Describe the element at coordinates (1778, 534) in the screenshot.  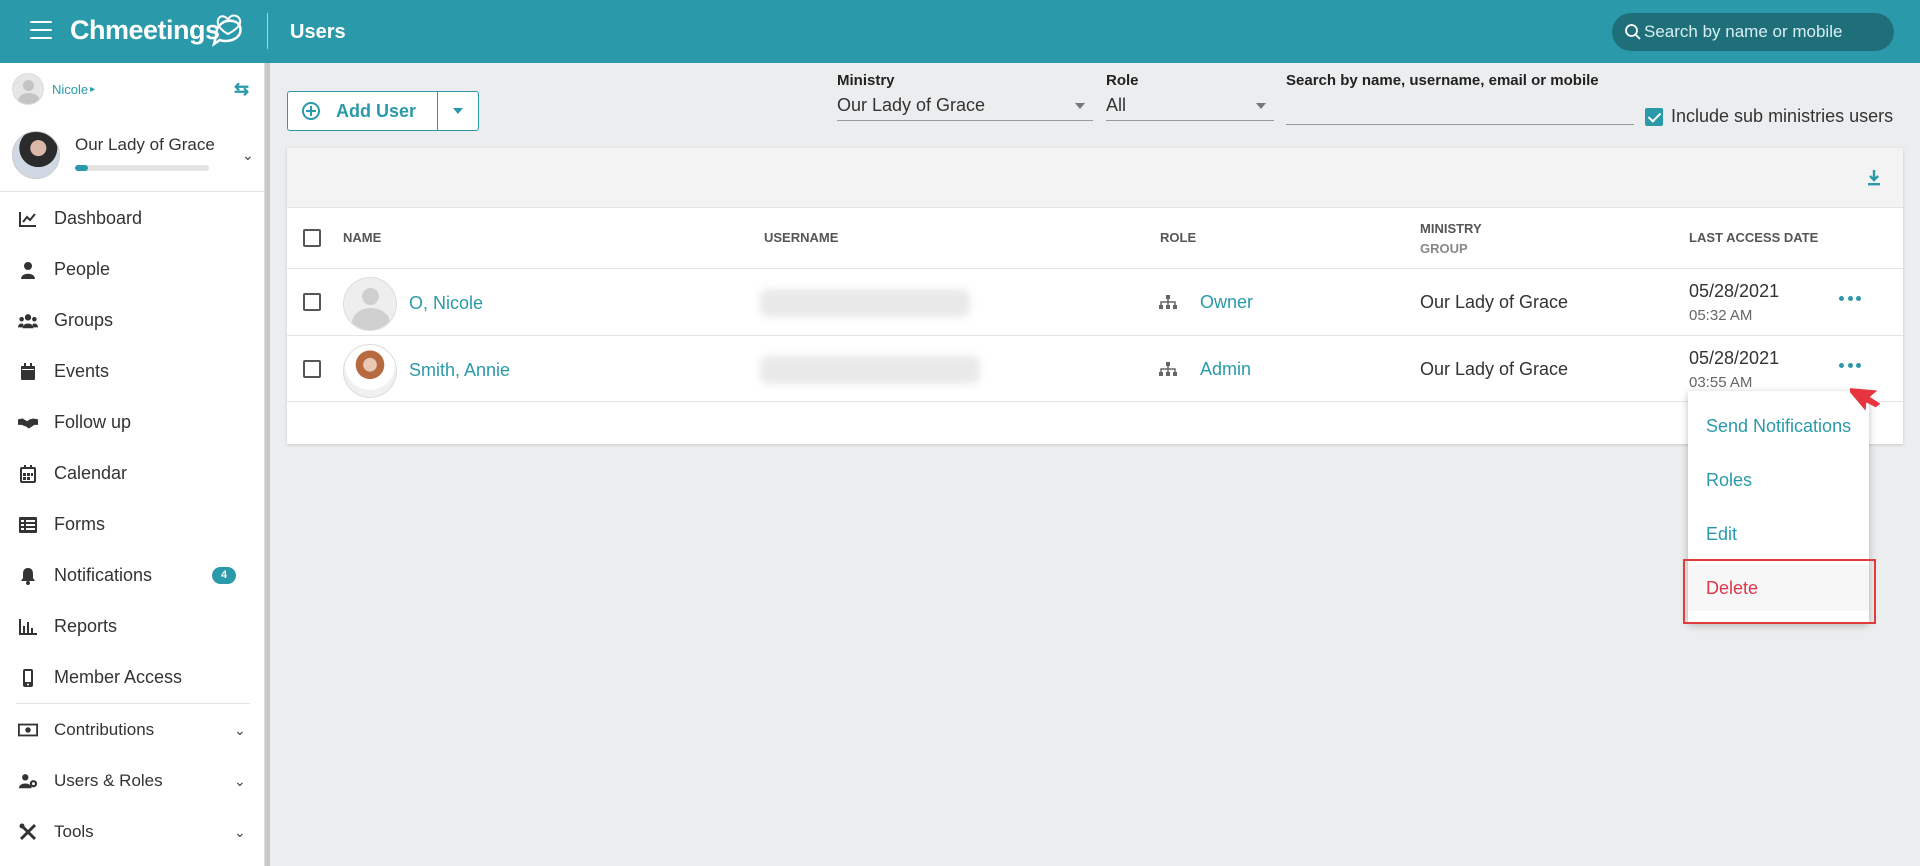
I see `menu-item-edit: Edit` at that location.